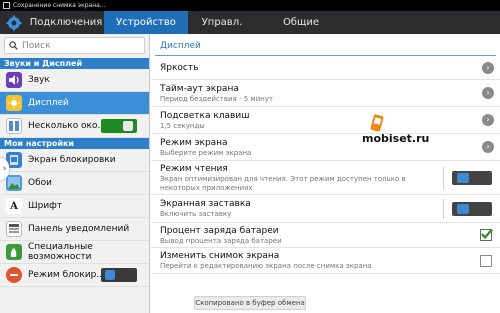 The width and height of the screenshot is (500, 313). What do you see at coordinates (40, 183) in the screenshot?
I see `sidebar-item-label: Обои` at bounding box center [40, 183].